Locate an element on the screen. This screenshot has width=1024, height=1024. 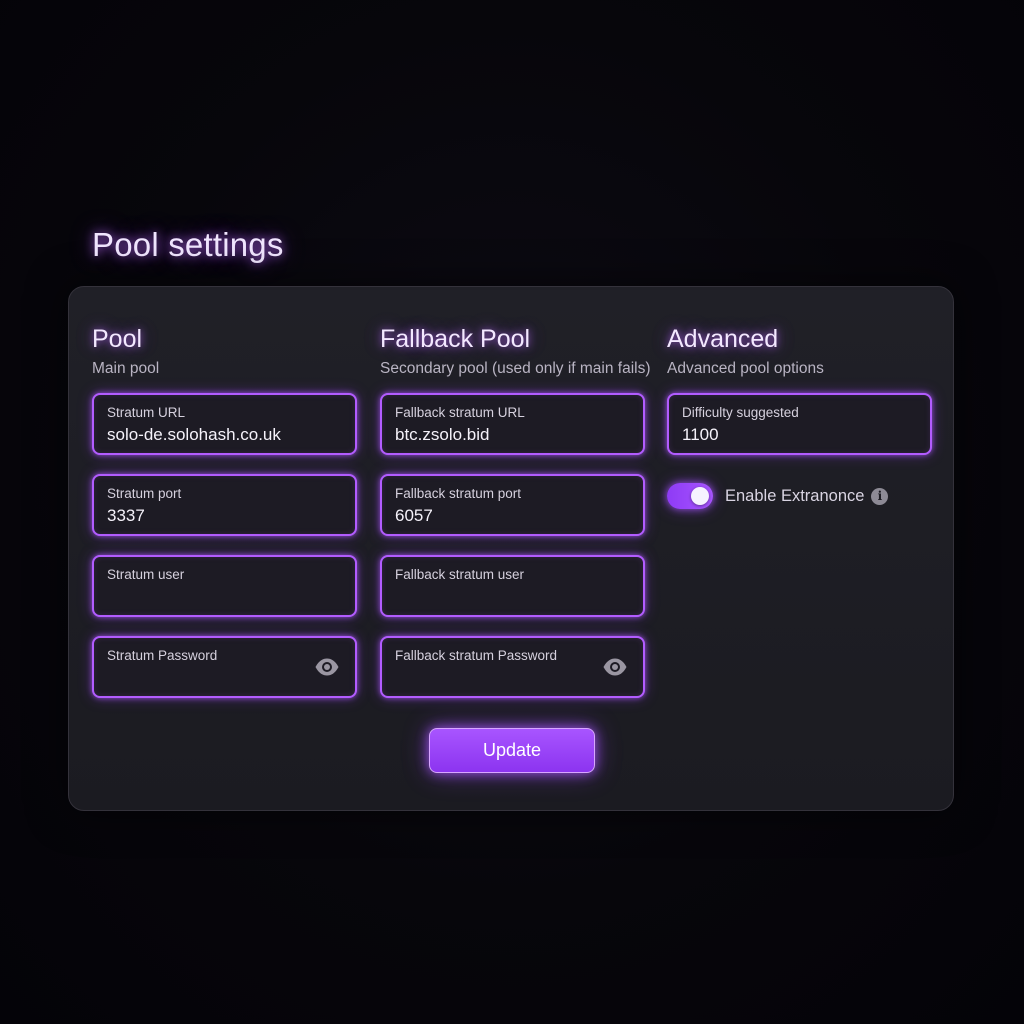
stratum-password-field: Stratum Password is located at coordinates (224, 667).